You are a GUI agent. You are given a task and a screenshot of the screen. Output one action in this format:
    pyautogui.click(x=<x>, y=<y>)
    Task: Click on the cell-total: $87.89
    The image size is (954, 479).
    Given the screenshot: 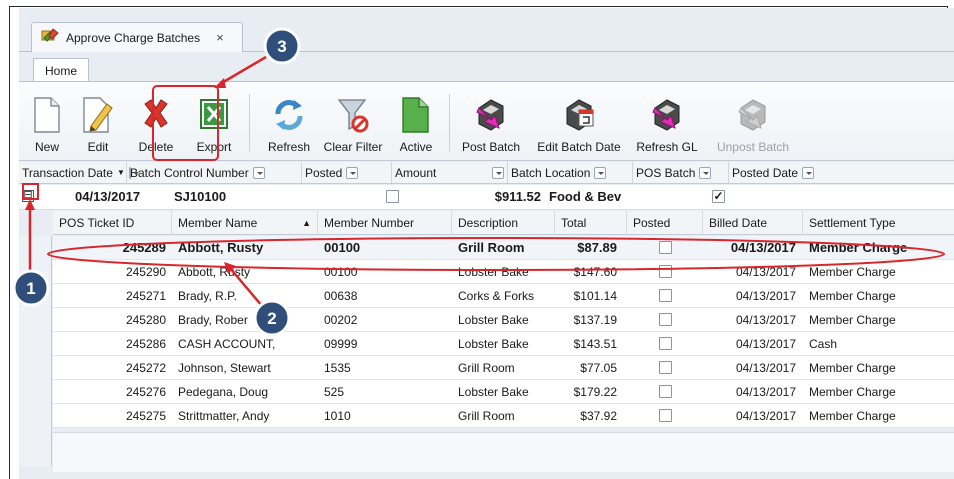 What is the action you would take?
    pyautogui.click(x=597, y=247)
    